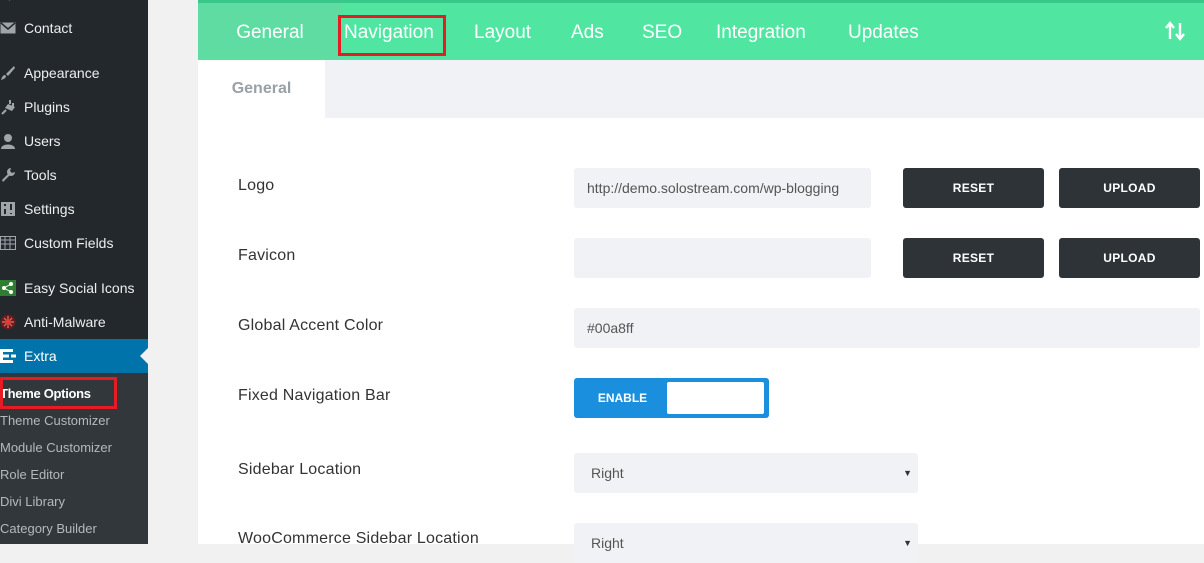 The image size is (1204, 563). What do you see at coordinates (32, 475) in the screenshot?
I see `submenu-item-role-editor: Role Editor` at bounding box center [32, 475].